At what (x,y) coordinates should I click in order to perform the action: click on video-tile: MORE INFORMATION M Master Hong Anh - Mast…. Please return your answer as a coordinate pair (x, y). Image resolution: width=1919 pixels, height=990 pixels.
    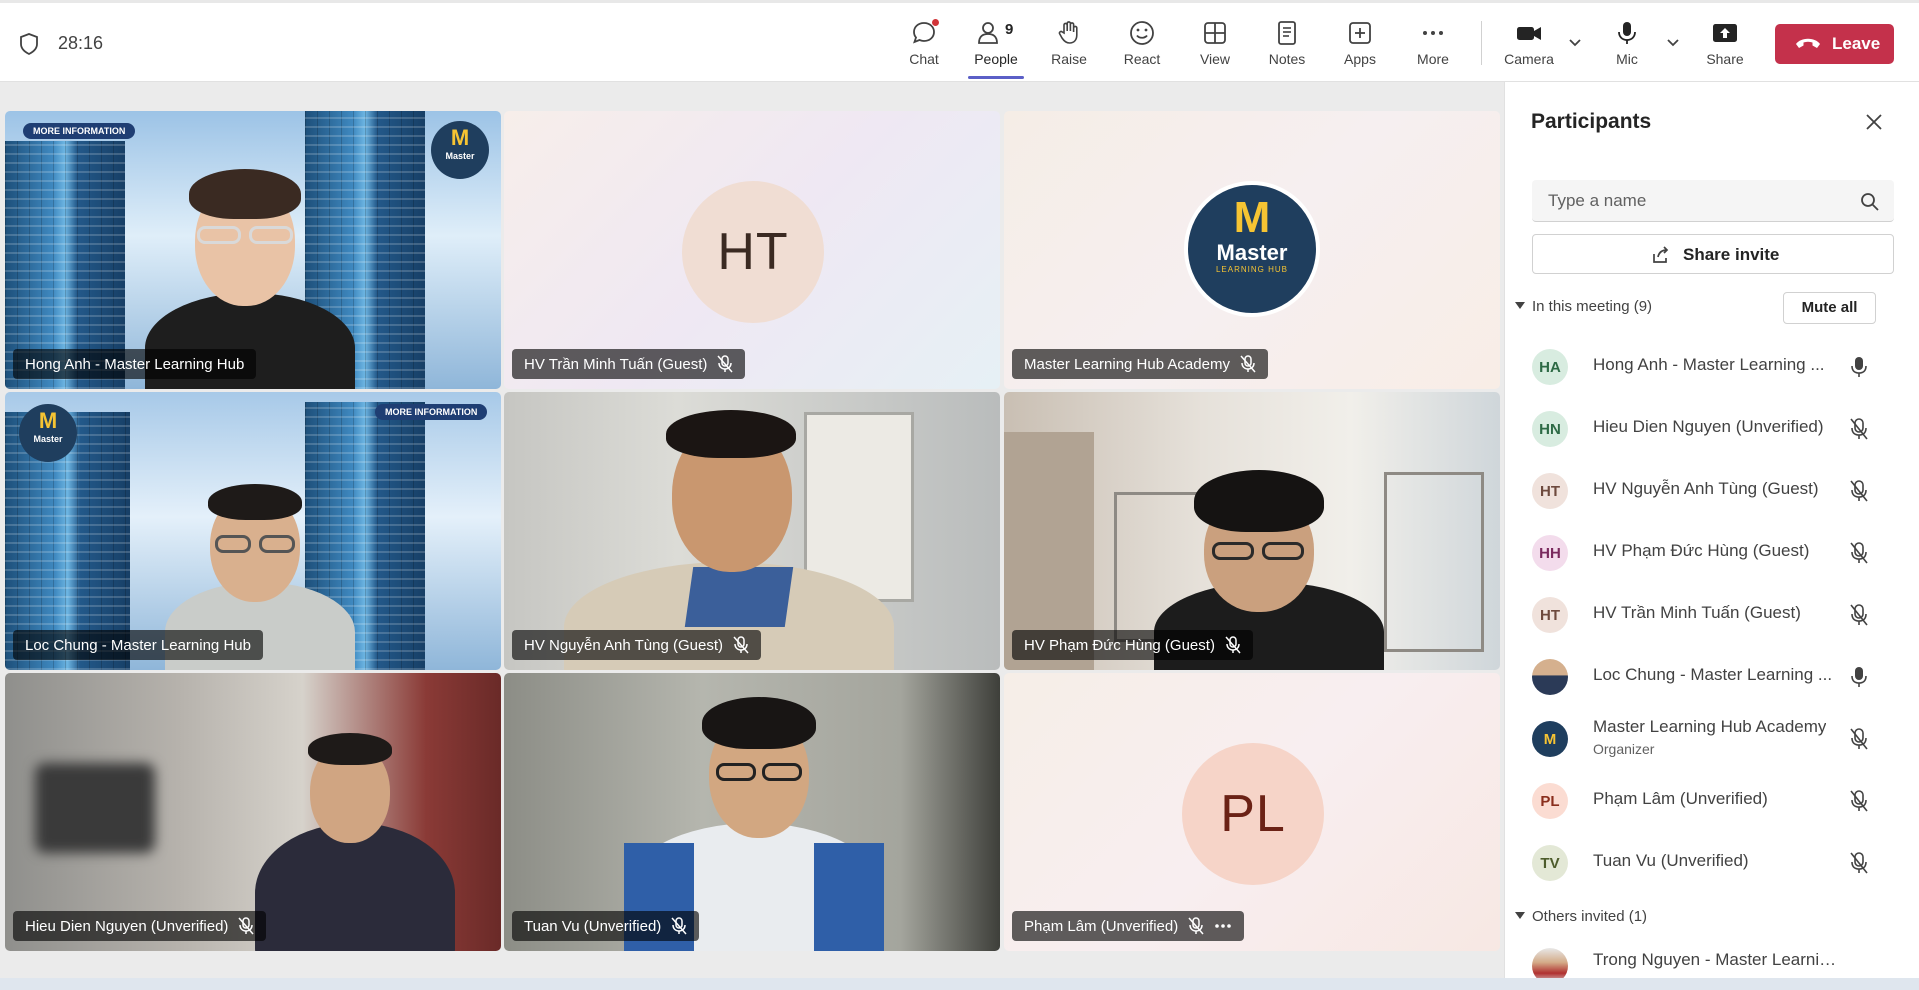
    Looking at the image, I should click on (253, 250).